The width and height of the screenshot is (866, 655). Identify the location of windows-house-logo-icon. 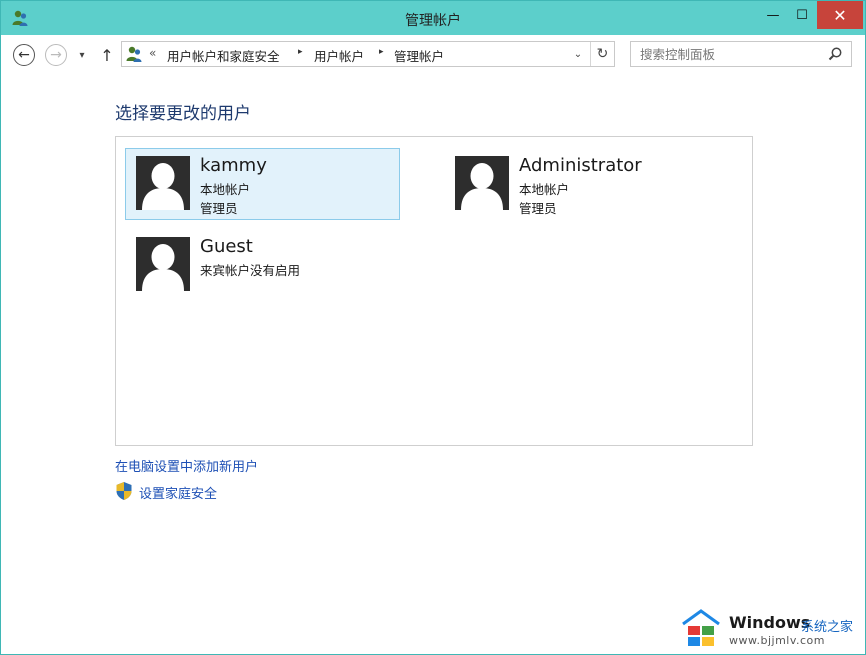
(701, 627).